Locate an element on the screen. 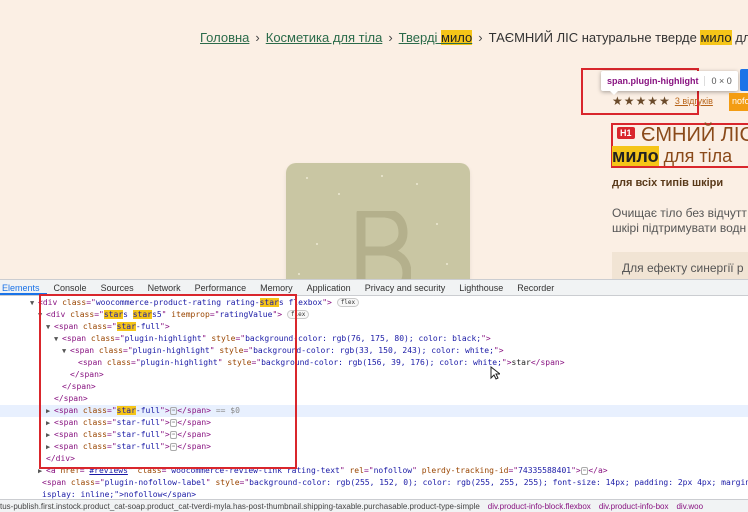  tab-sources: Sources is located at coordinates (117, 287).